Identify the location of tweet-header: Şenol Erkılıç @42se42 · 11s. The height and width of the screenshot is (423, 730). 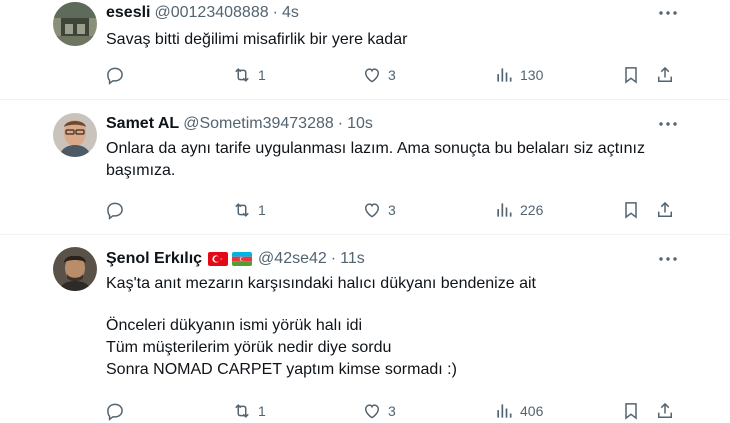
(235, 259).